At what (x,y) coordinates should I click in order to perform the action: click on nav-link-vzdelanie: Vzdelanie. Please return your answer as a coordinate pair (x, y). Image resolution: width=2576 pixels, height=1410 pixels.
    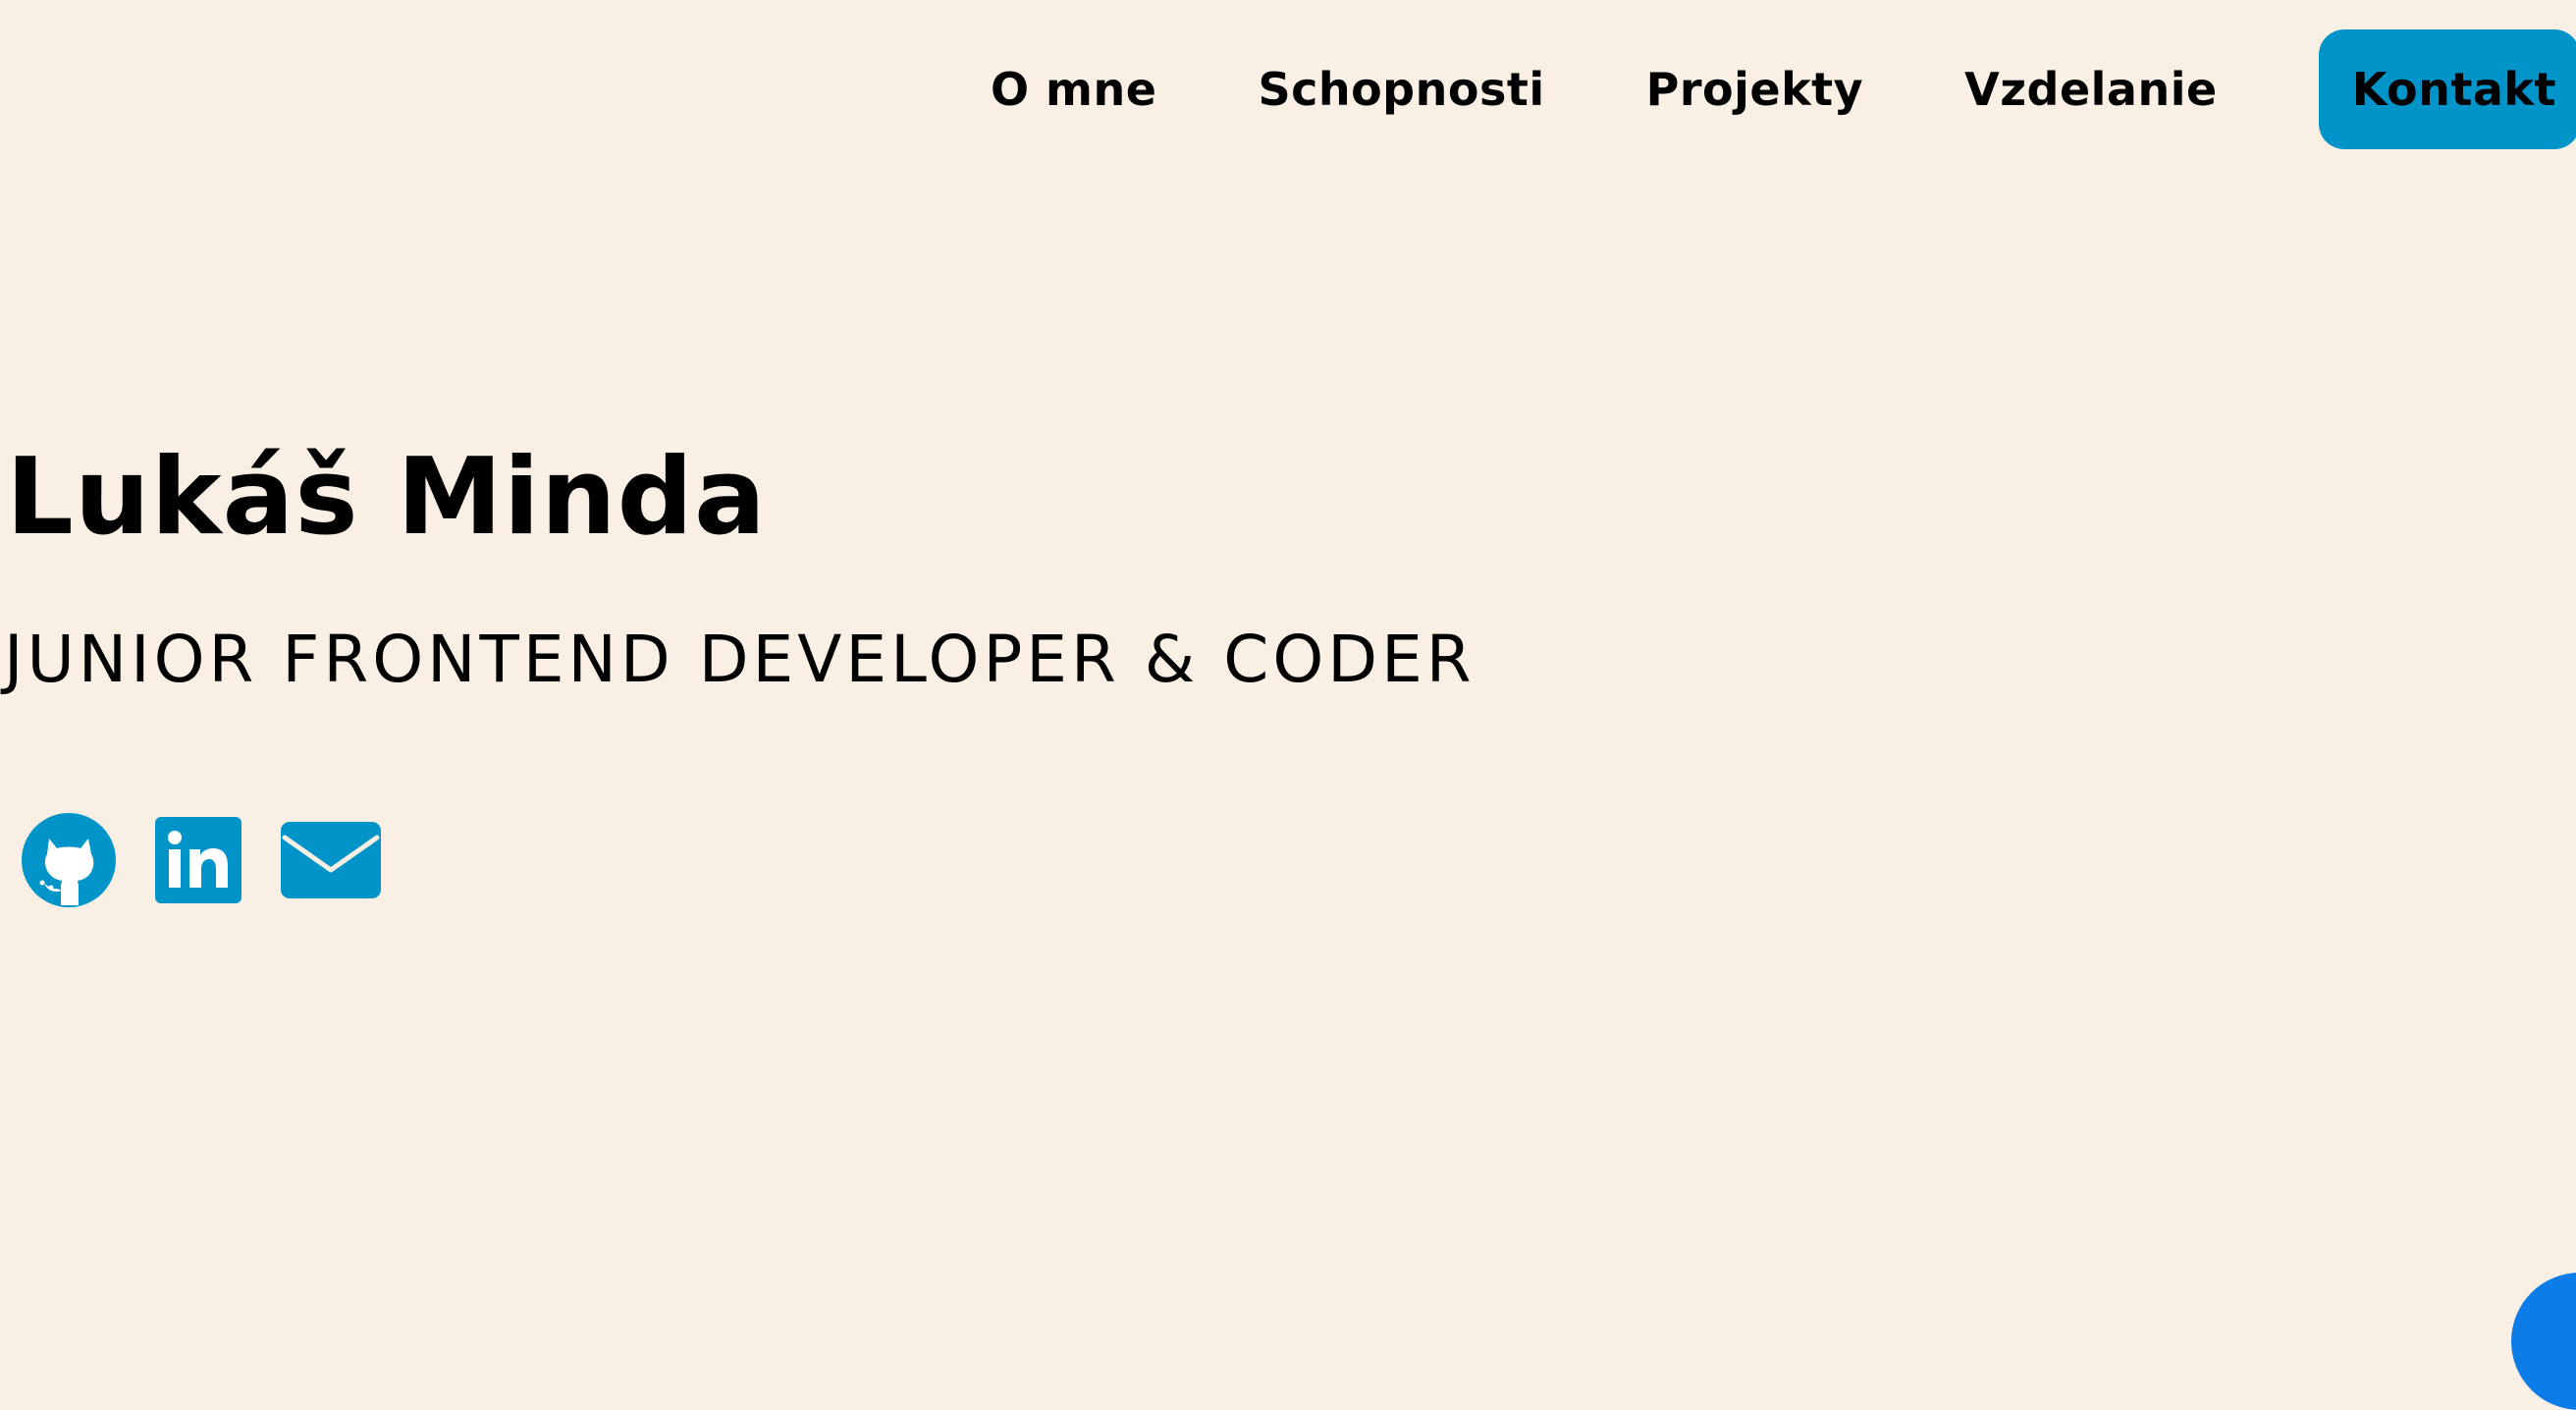
    Looking at the image, I should click on (2091, 89).